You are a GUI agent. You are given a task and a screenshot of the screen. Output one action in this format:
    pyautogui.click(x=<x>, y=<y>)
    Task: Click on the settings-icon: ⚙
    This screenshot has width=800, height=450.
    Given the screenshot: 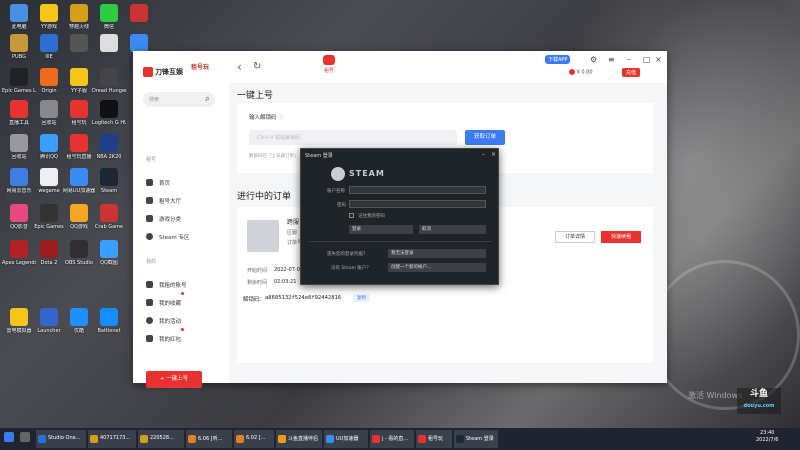 What is the action you would take?
    pyautogui.click(x=593, y=59)
    